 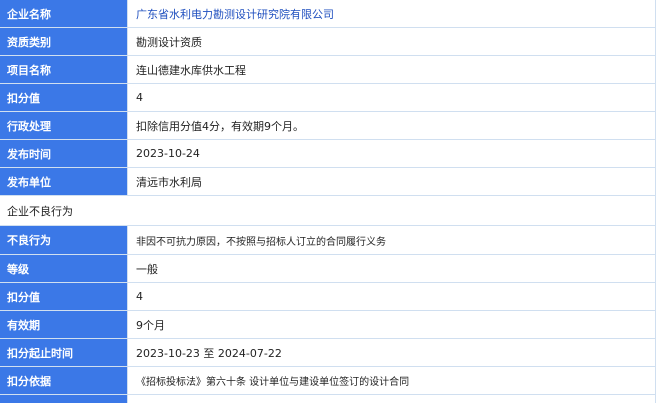 What do you see at coordinates (64, 296) in the screenshot?
I see `label-deduction-points-2: 扣分值` at bounding box center [64, 296].